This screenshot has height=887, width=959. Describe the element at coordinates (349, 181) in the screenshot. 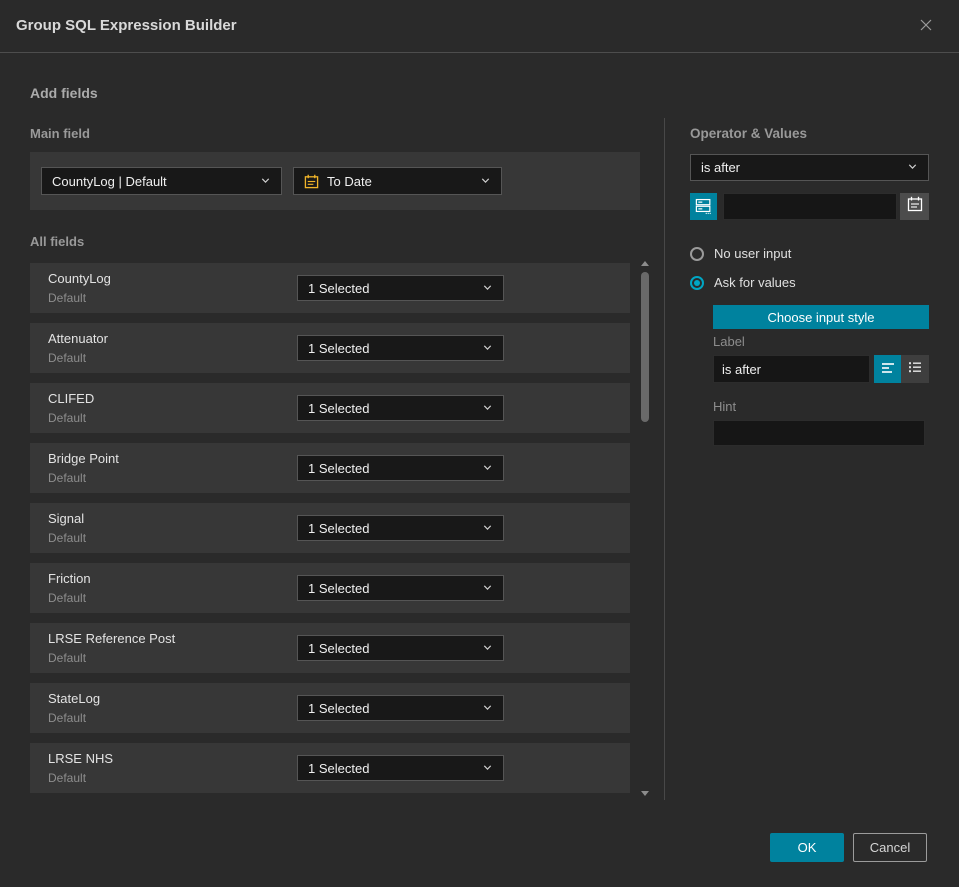

I see `main-date-select-value: To Date` at that location.